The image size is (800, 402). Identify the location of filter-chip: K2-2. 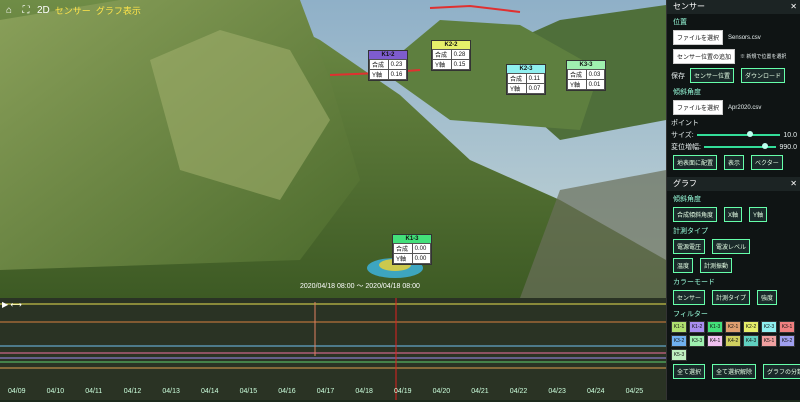
(751, 327).